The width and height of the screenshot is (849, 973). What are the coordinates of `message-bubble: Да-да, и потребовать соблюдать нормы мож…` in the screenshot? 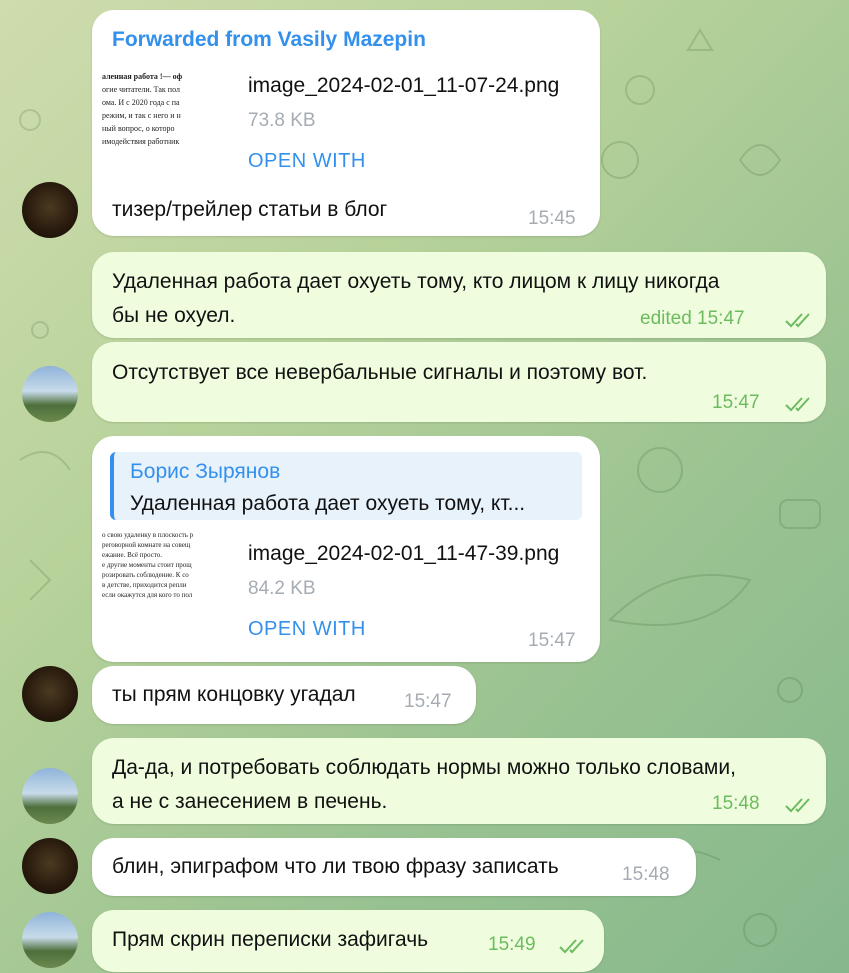 It's located at (459, 781).